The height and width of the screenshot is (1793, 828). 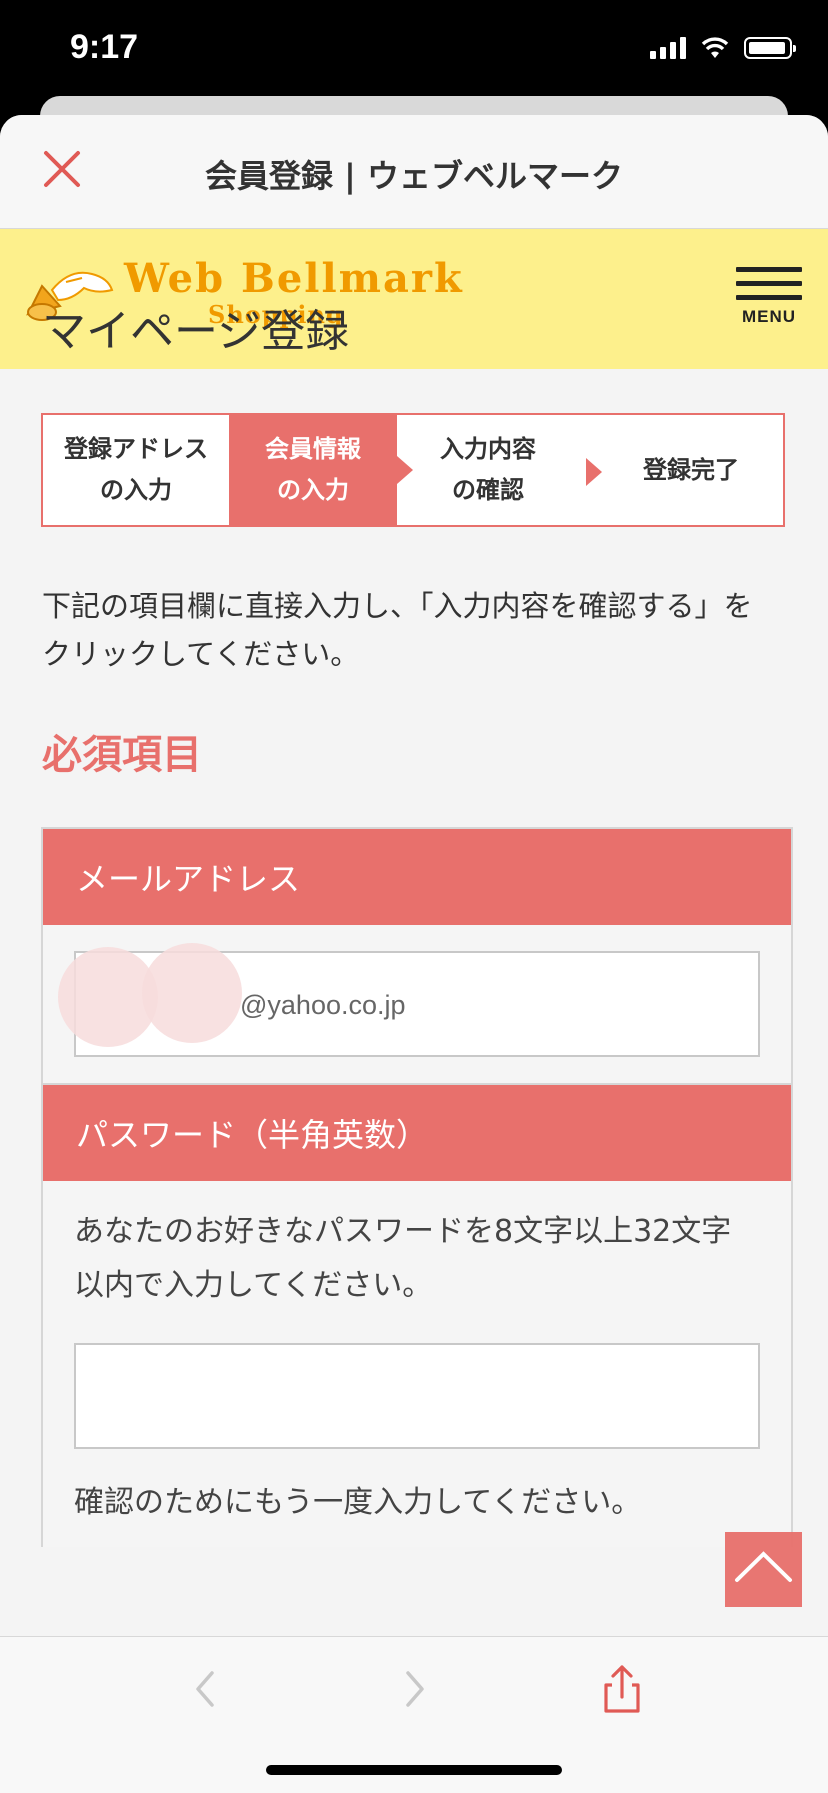 I want to click on chevron-up-icon, so click(x=763, y=1566).